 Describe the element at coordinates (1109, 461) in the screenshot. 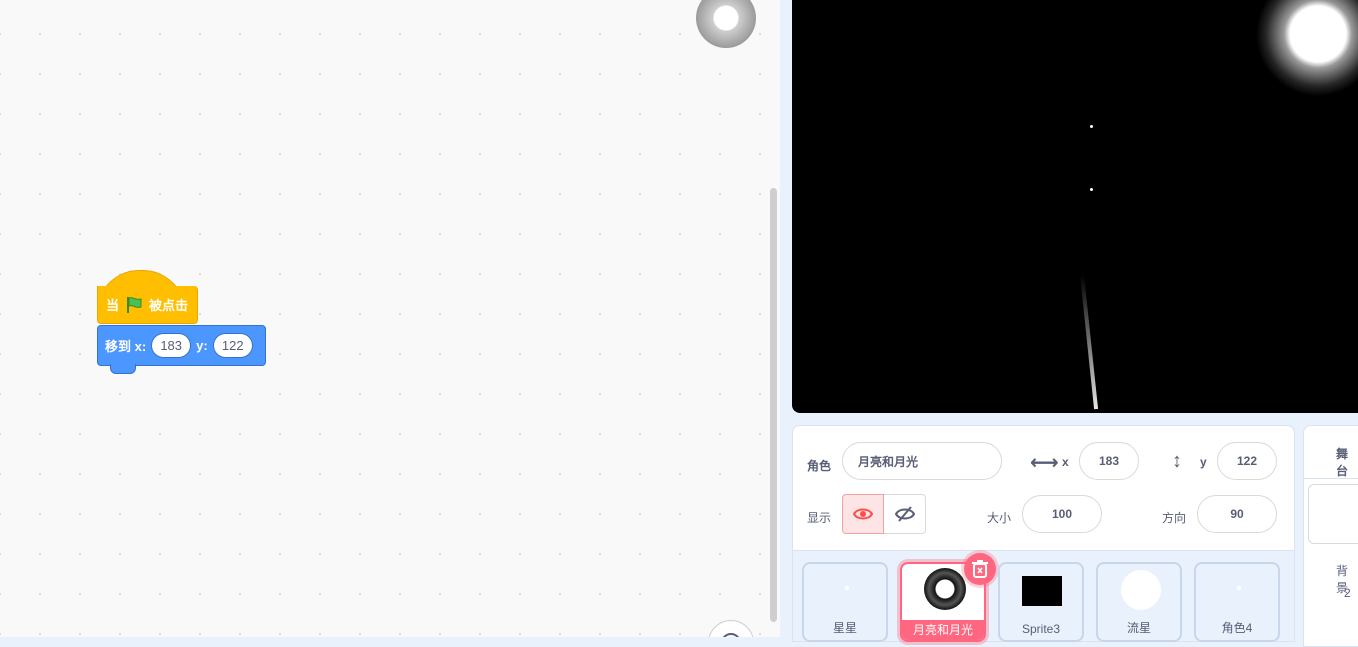

I see `x-position-input: 183` at that location.